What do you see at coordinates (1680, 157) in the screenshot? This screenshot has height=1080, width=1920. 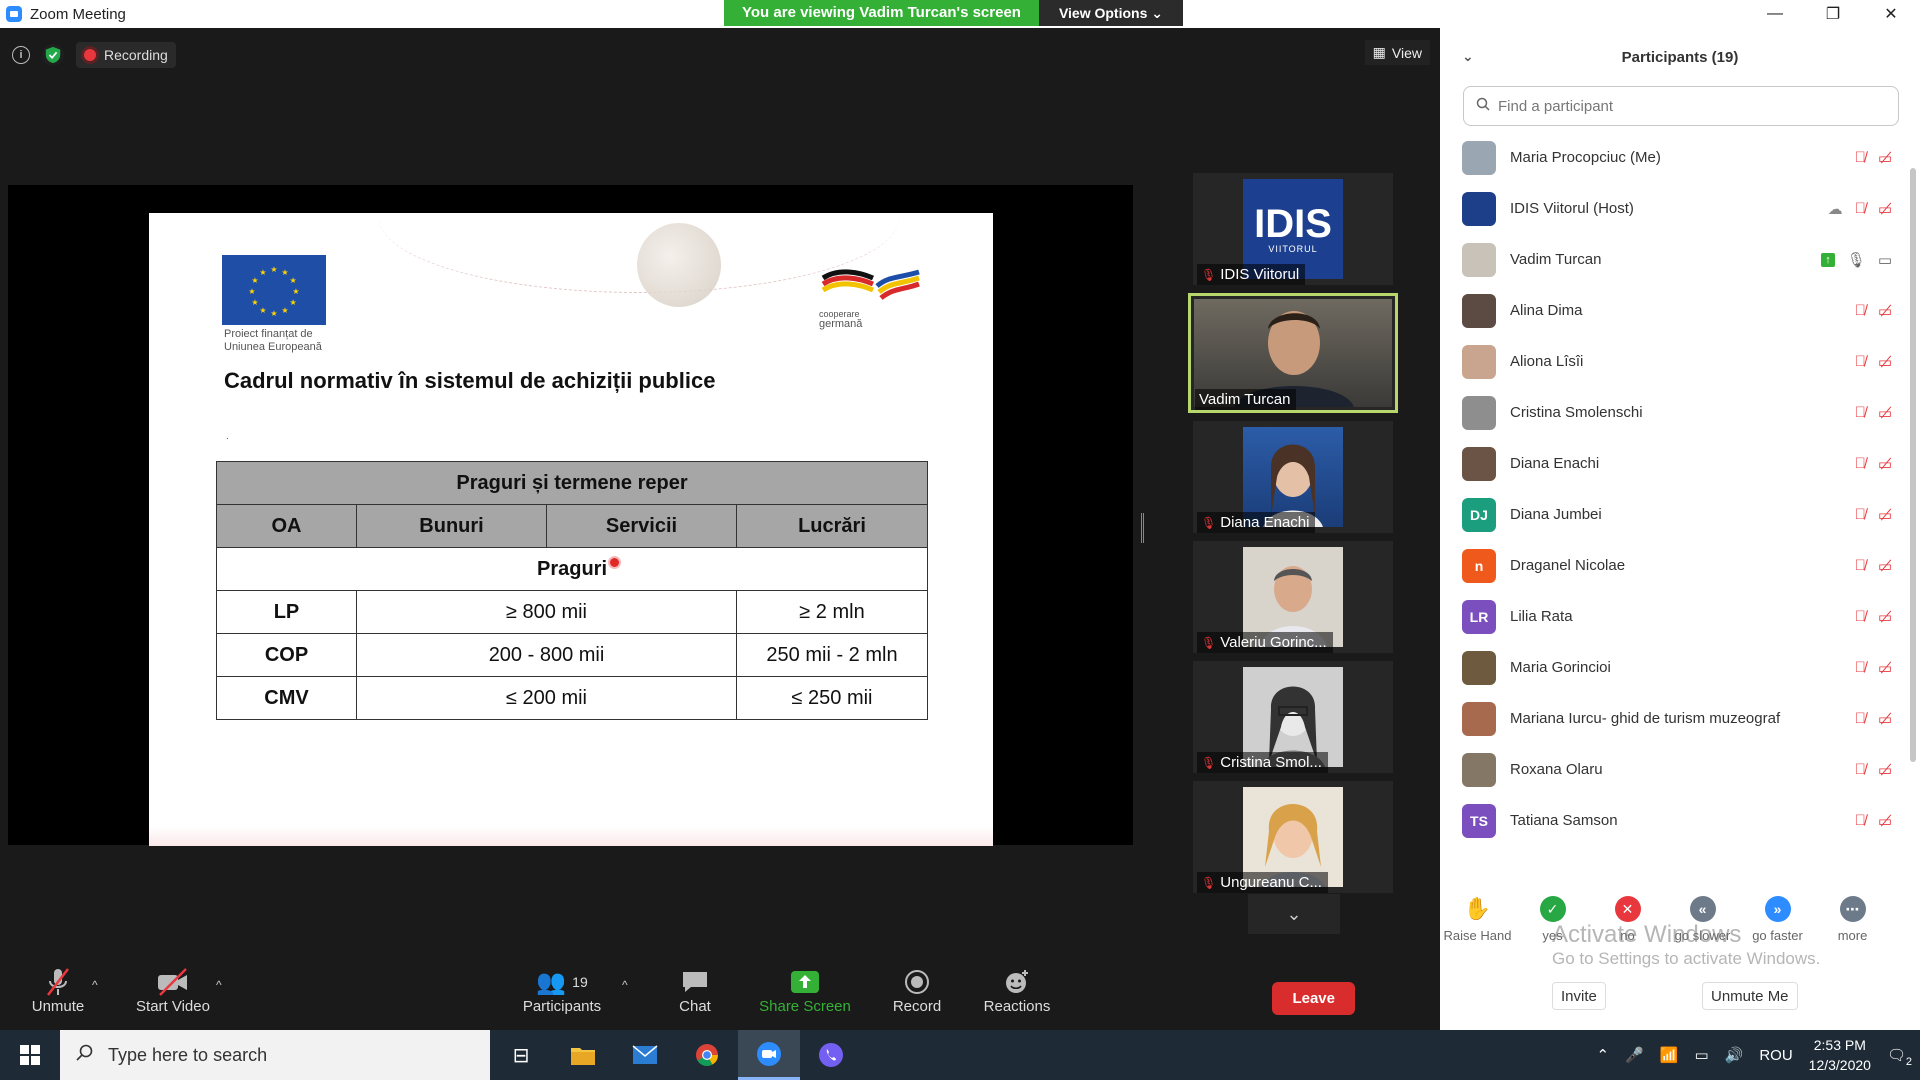 I see `participant-row: Maria Procopciuc (Me) 🎙̸ ▭̸` at bounding box center [1680, 157].